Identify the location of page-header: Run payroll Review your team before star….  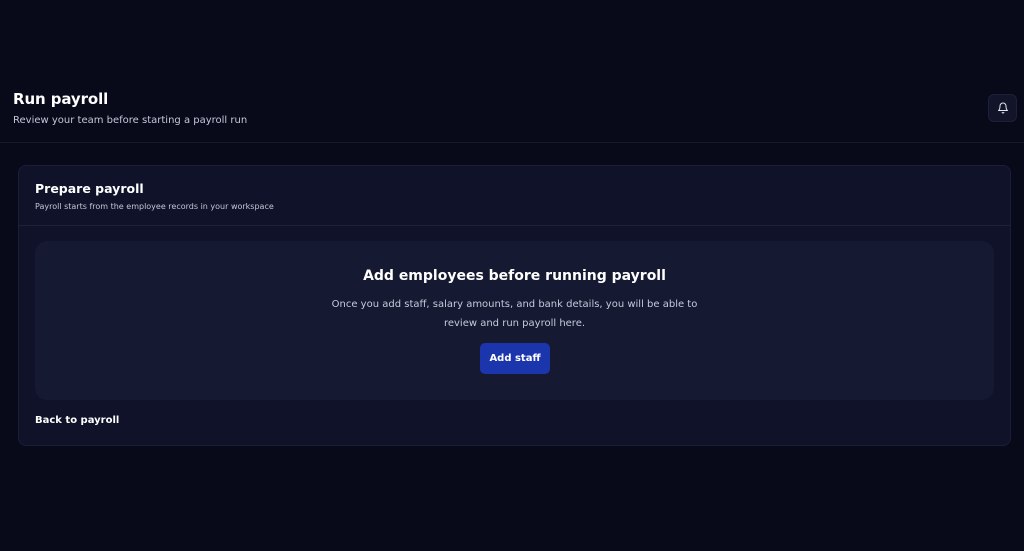
(512, 111).